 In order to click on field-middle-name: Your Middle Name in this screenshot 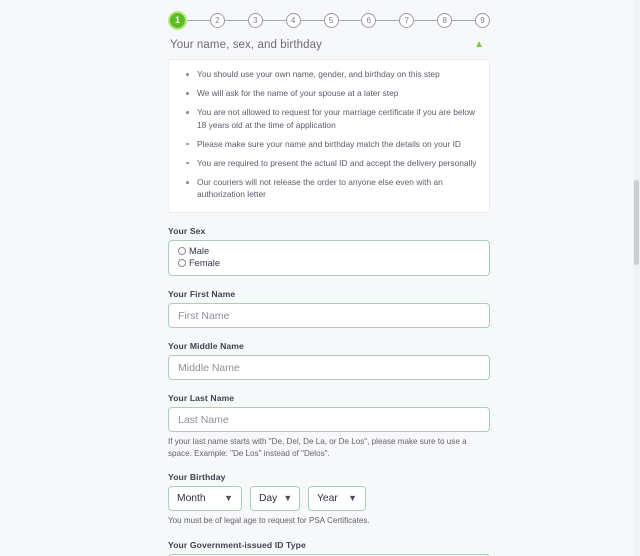, I will do `click(329, 361)`.